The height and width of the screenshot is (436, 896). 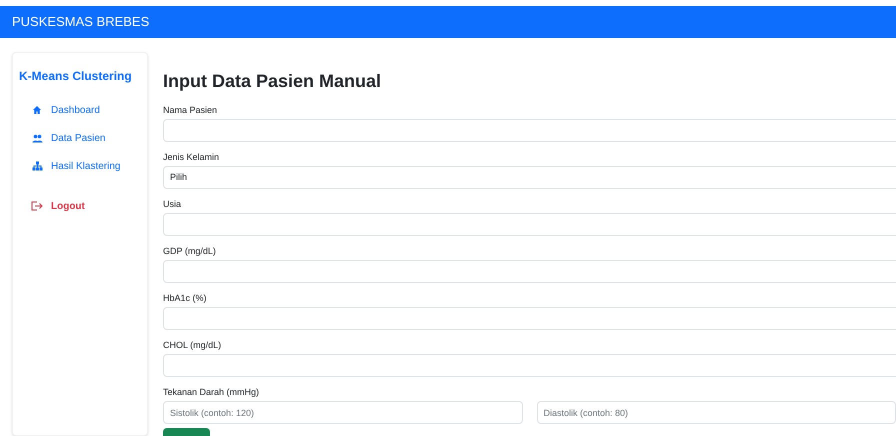 What do you see at coordinates (86, 166) in the screenshot?
I see `sidebar-link: Hasil Klastering` at bounding box center [86, 166].